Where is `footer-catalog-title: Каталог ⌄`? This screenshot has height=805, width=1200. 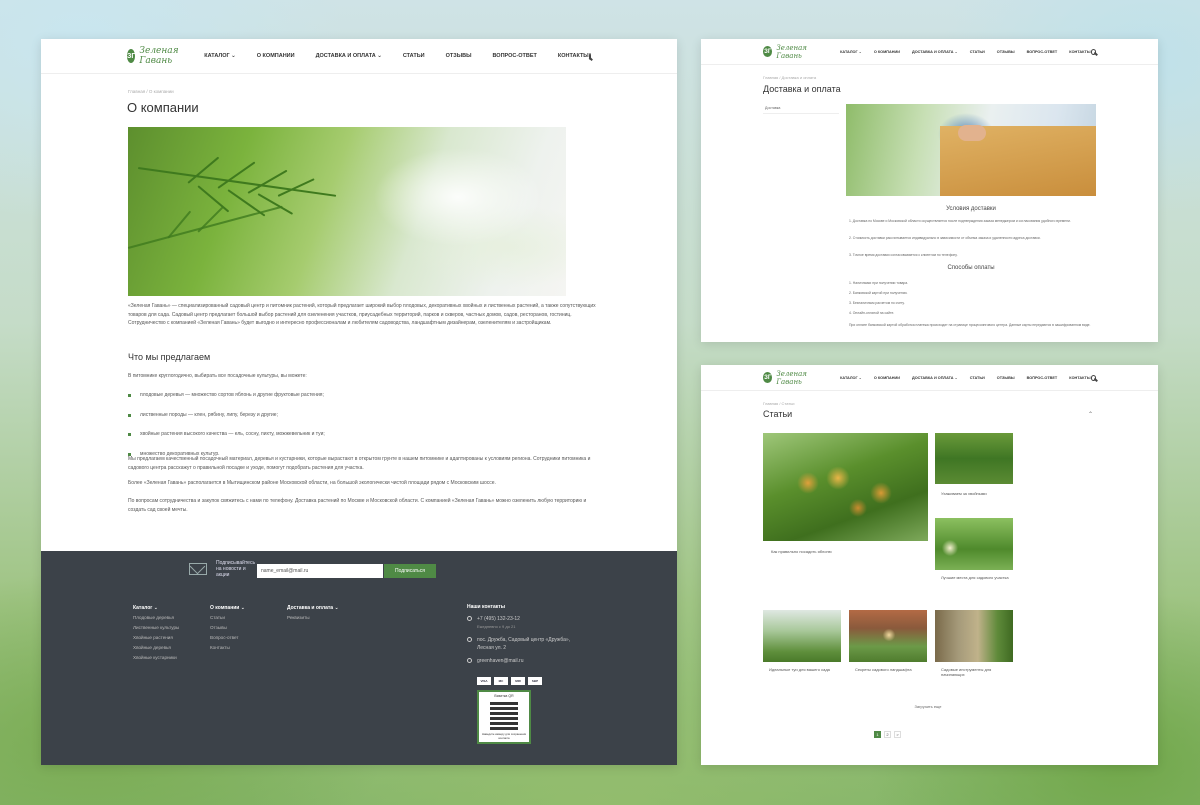
footer-catalog-title: Каталог ⌄ is located at coordinates (156, 608).